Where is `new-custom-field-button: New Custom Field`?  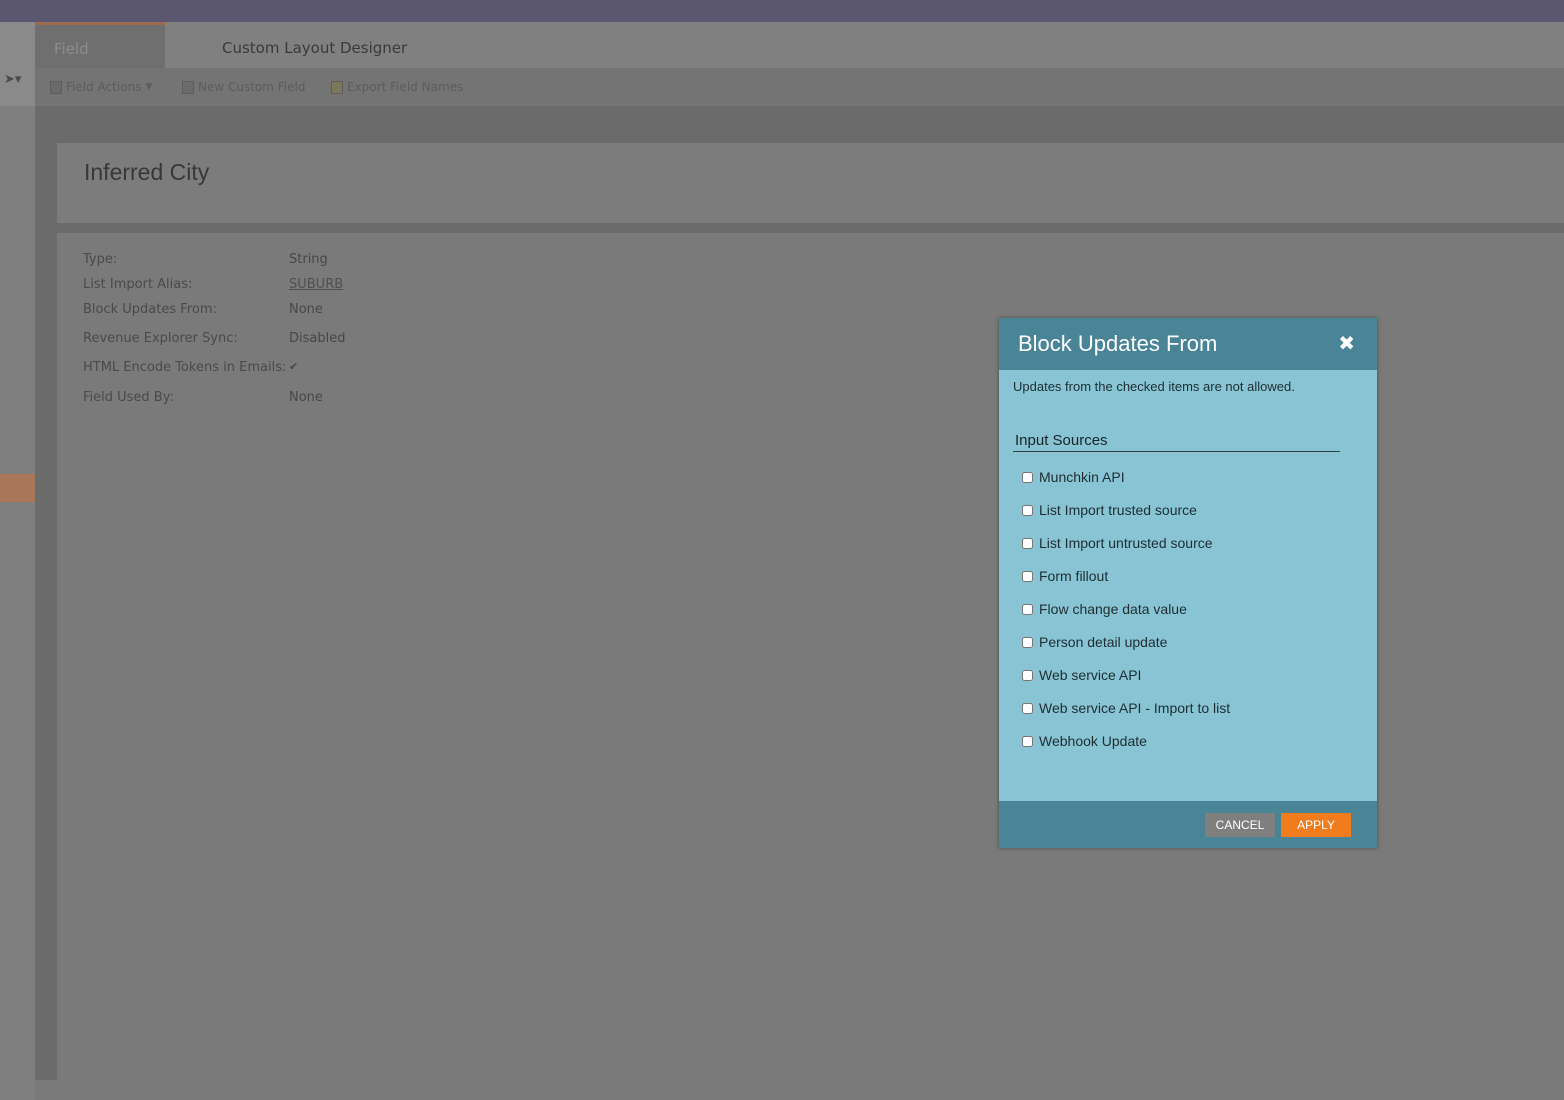 new-custom-field-button: New Custom Field is located at coordinates (243, 87).